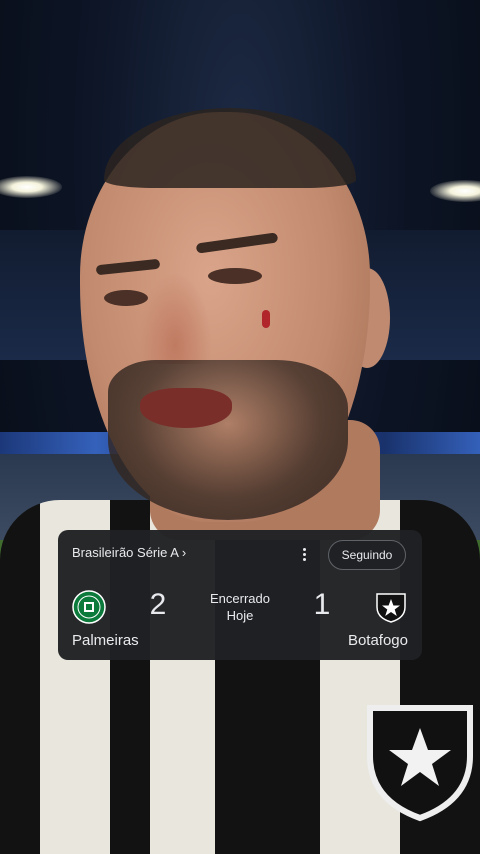 Image resolution: width=480 pixels, height=854 pixels. What do you see at coordinates (378, 640) in the screenshot?
I see `away-team-name: Botafogo` at bounding box center [378, 640].